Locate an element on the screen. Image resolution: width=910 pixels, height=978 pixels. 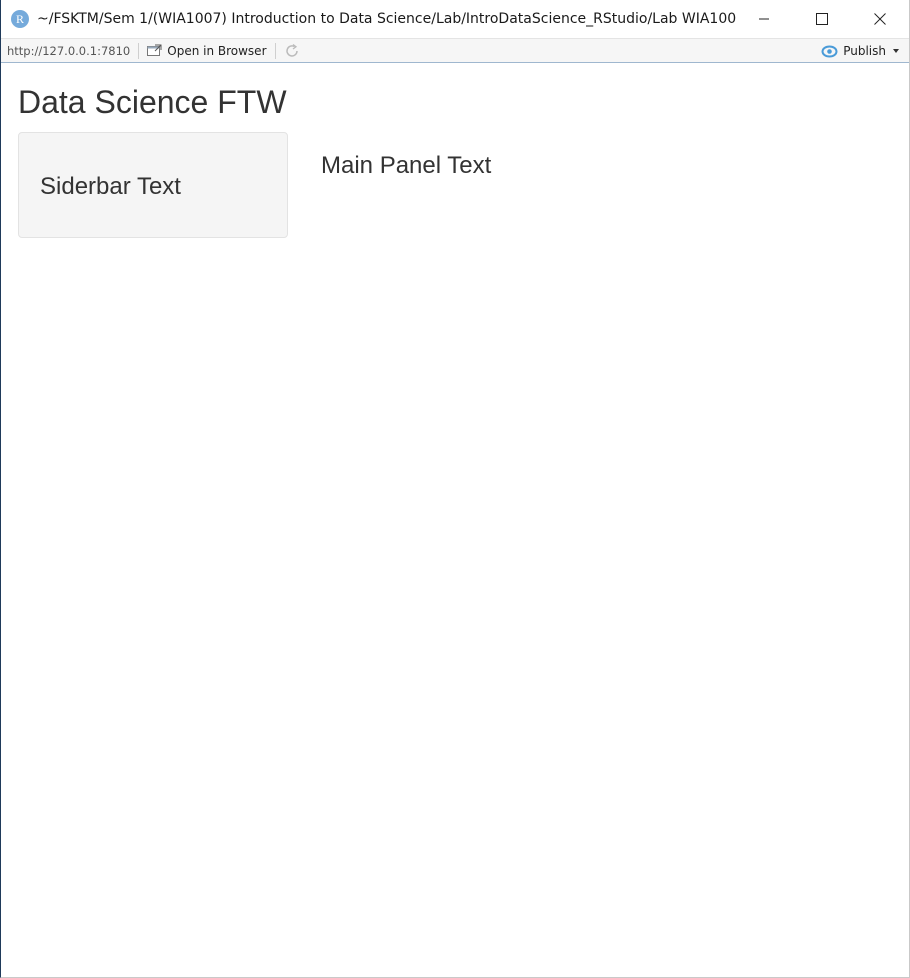
sidebar-panel: Siderbar Text is located at coordinates (153, 185).